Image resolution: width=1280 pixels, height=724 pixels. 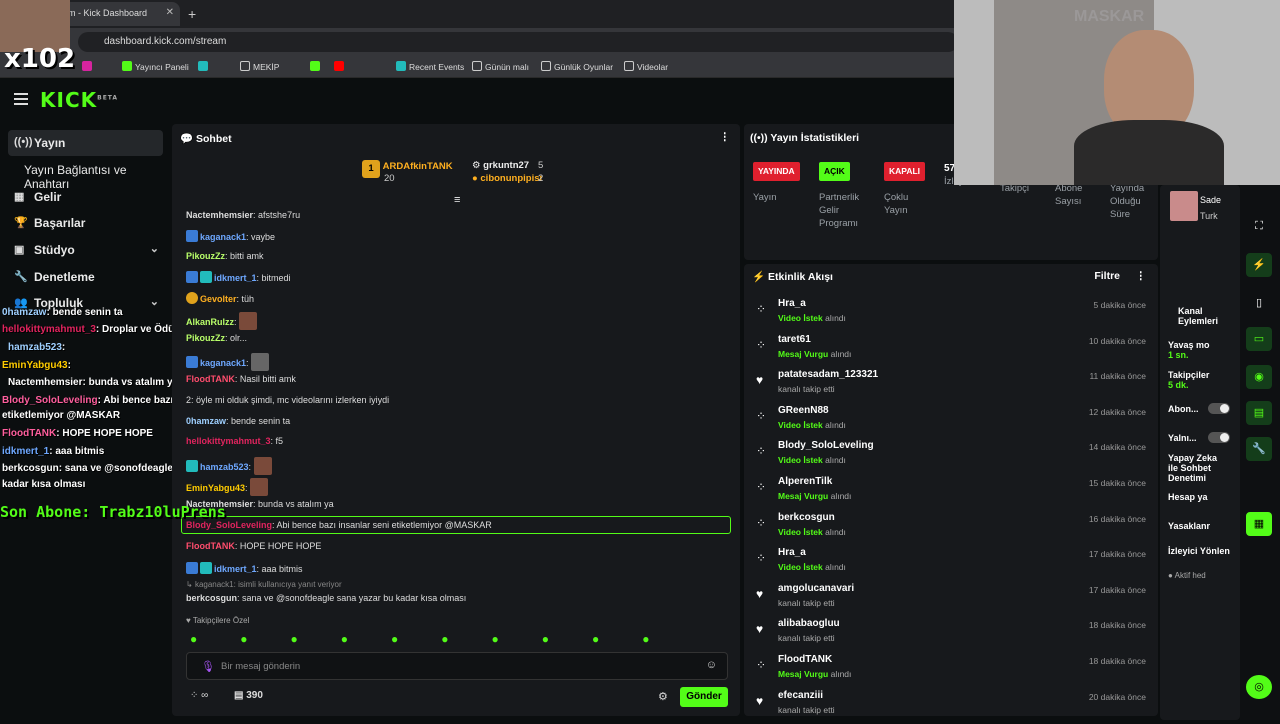 What do you see at coordinates (1117, 92) in the screenshot?
I see `webcam-overlay: MASKAR` at bounding box center [1117, 92].